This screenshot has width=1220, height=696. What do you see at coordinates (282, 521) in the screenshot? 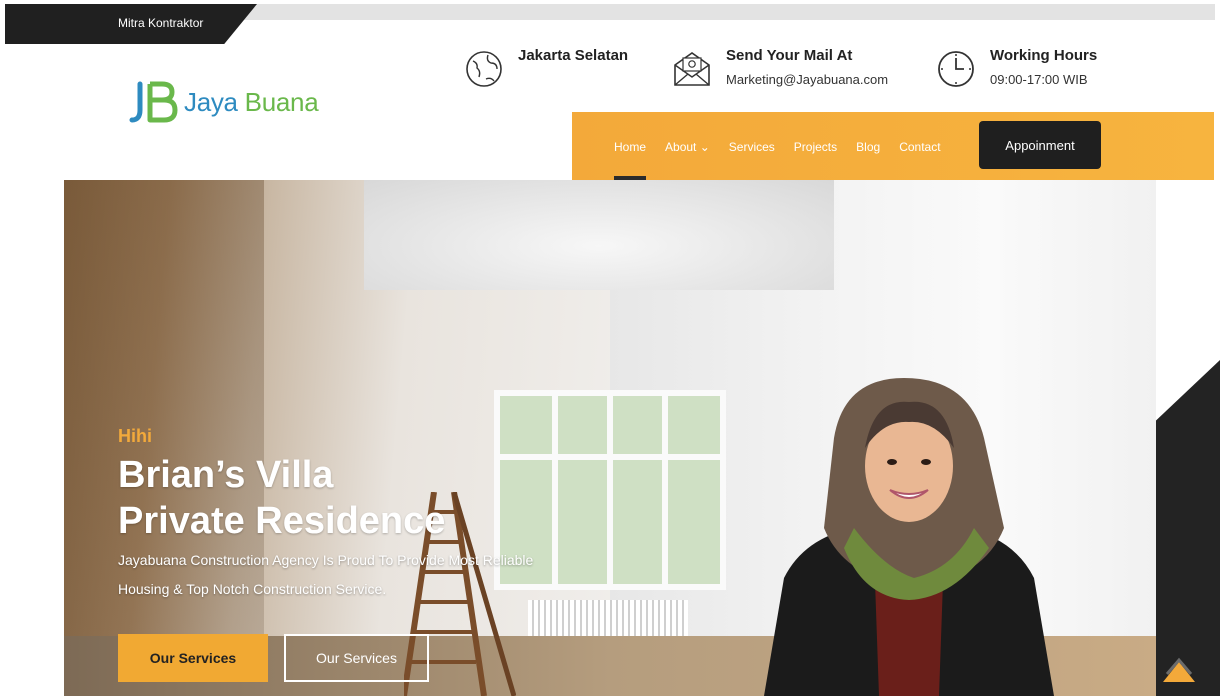
I see `hero-heading-line2: Private Residence` at bounding box center [282, 521].